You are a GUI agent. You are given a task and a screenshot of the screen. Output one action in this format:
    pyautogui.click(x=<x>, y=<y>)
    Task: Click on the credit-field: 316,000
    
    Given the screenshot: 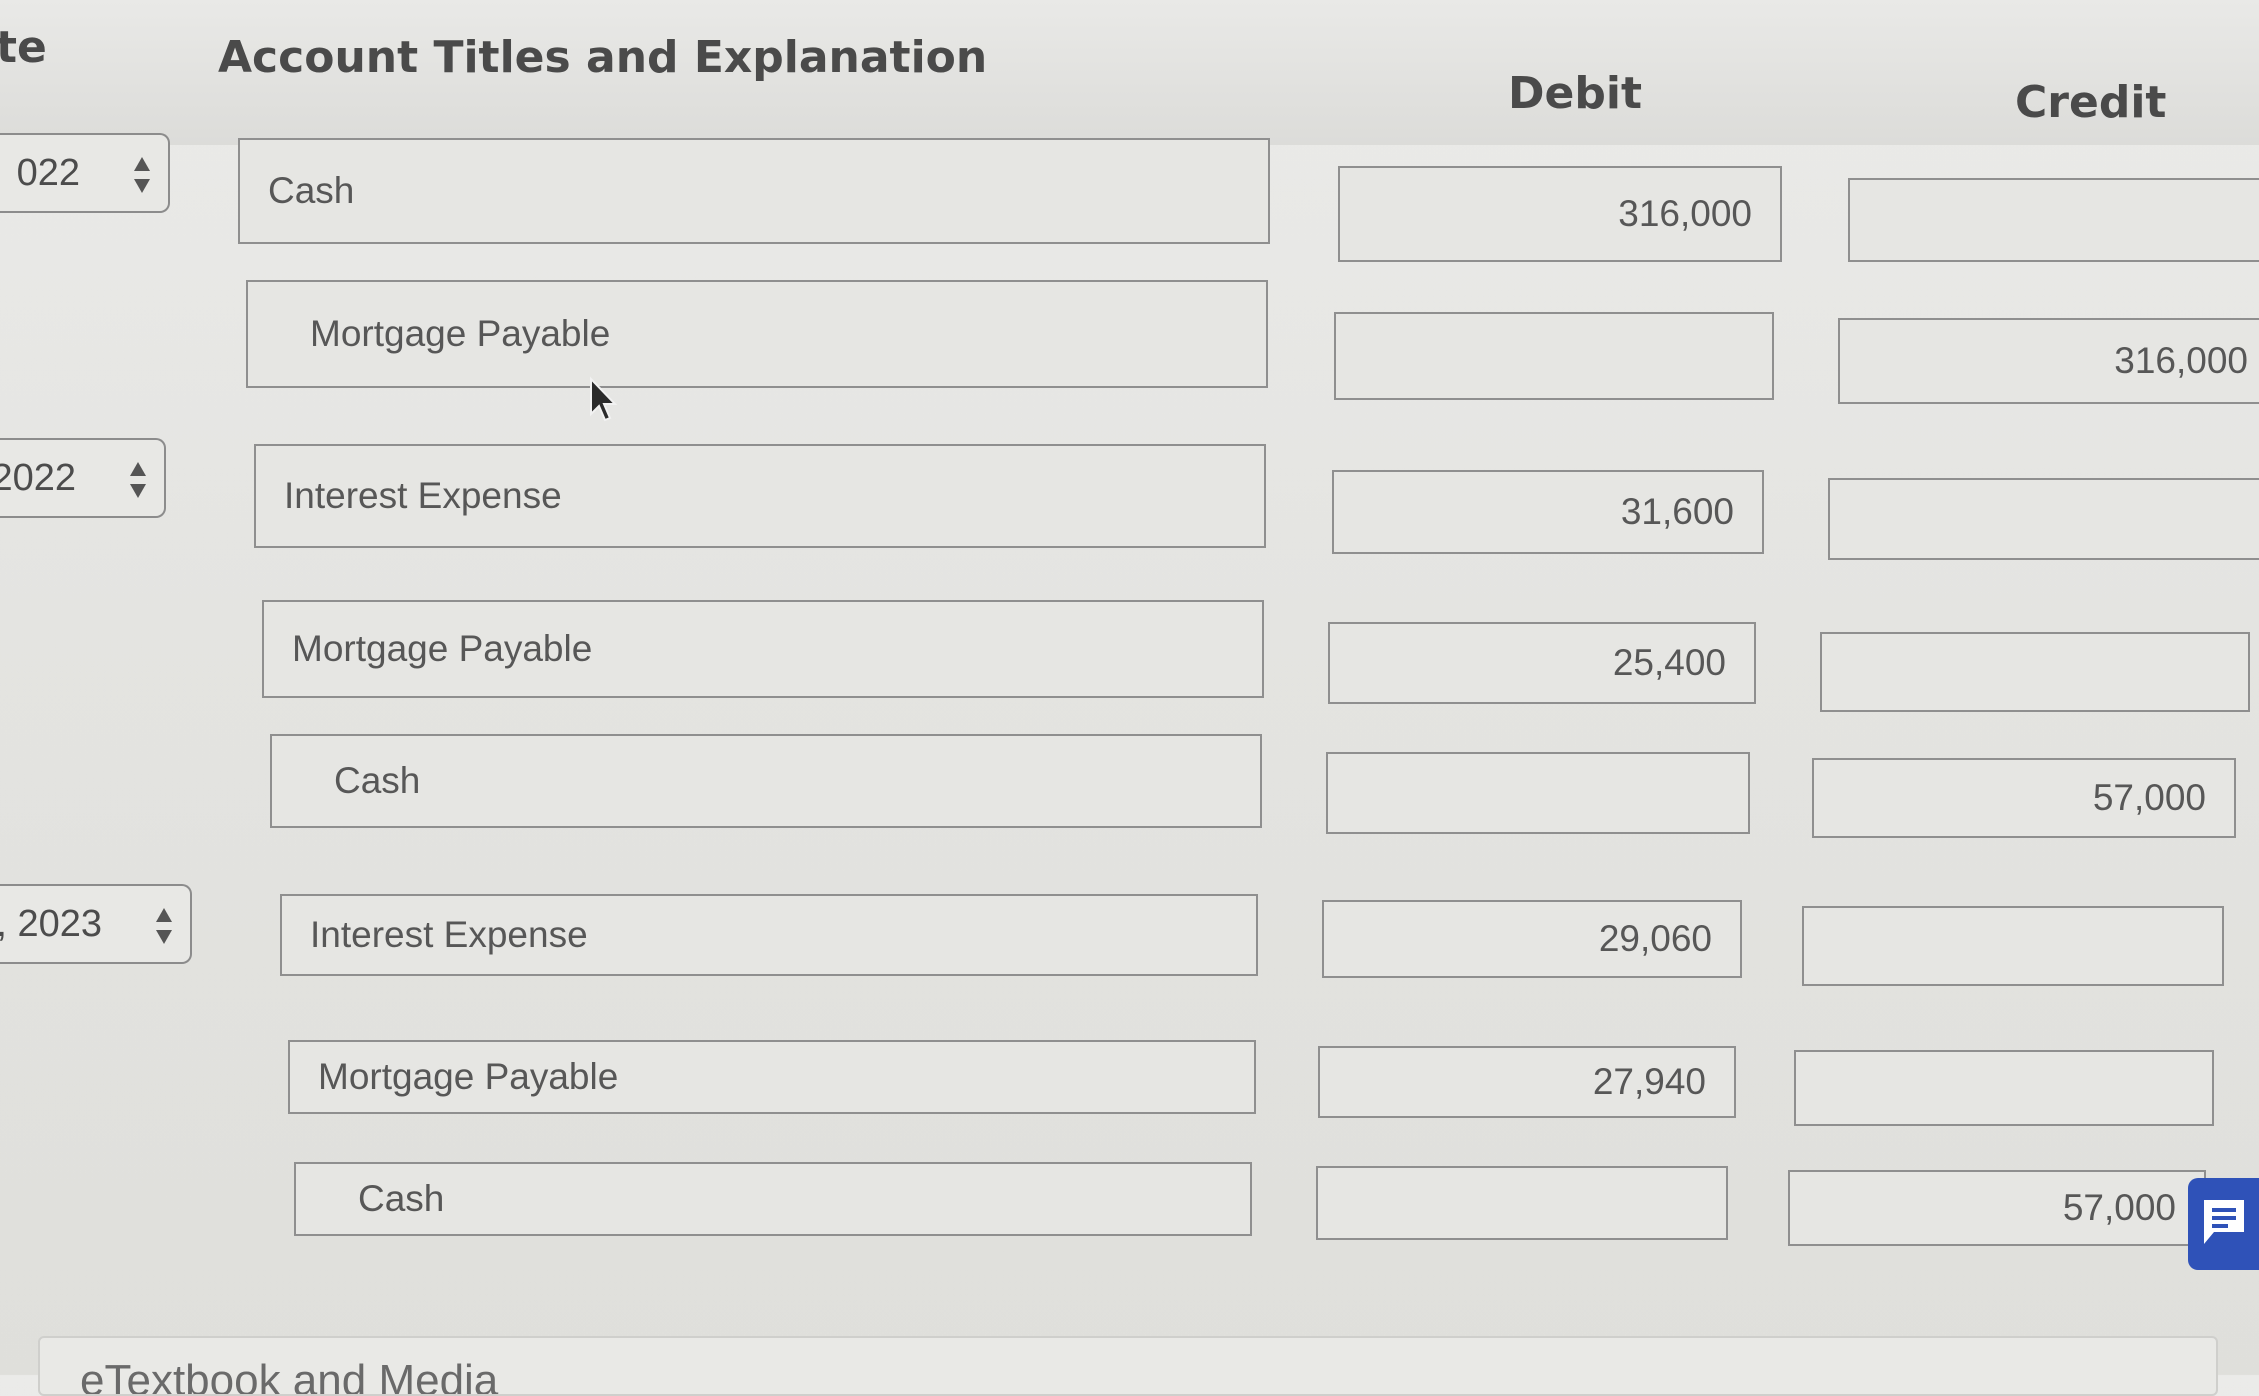 What is the action you would take?
    pyautogui.click(x=2048, y=361)
    